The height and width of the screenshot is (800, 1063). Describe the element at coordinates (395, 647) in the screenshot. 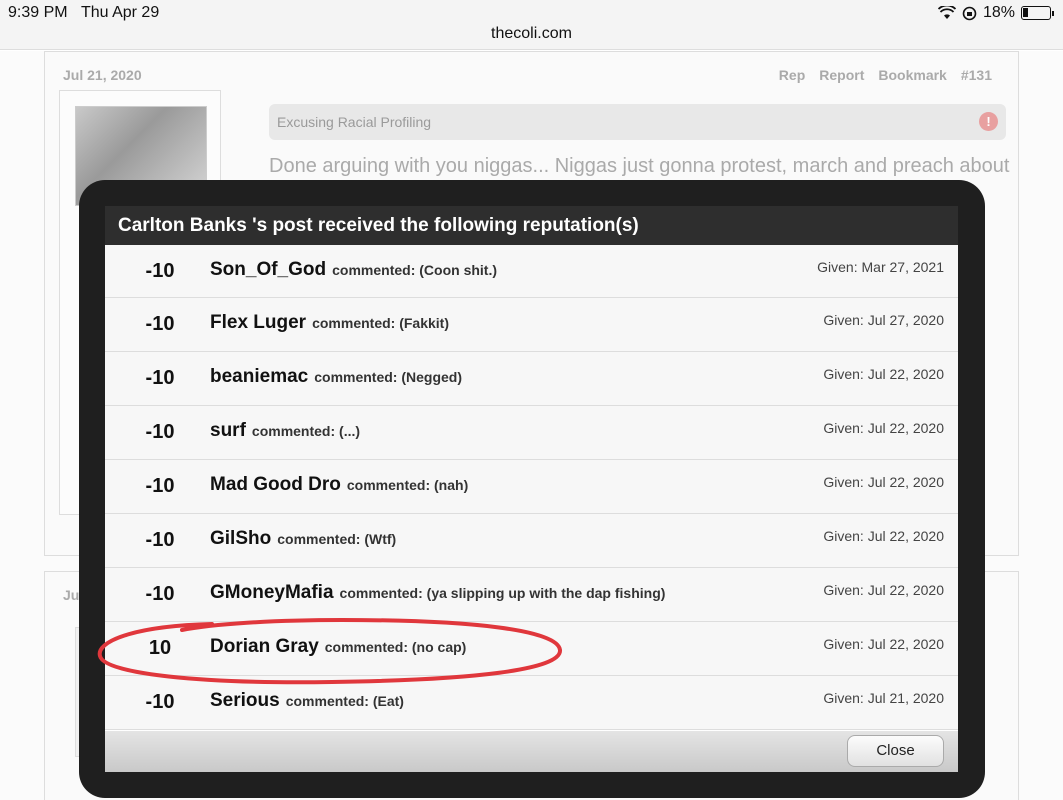

I see `rep-comment: commented: (no cap)` at that location.